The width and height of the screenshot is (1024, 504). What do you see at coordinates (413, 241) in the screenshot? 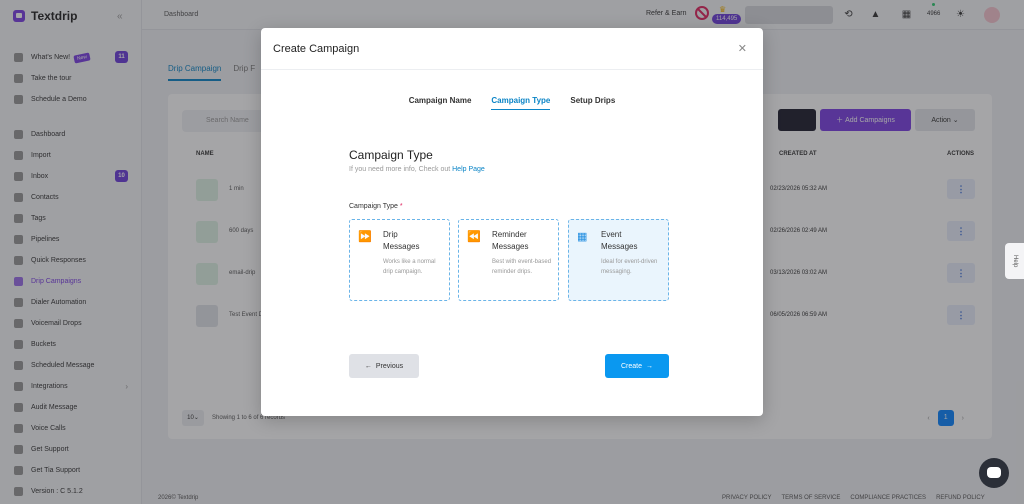
I see `type-card-title: Drip Messages` at bounding box center [413, 241].